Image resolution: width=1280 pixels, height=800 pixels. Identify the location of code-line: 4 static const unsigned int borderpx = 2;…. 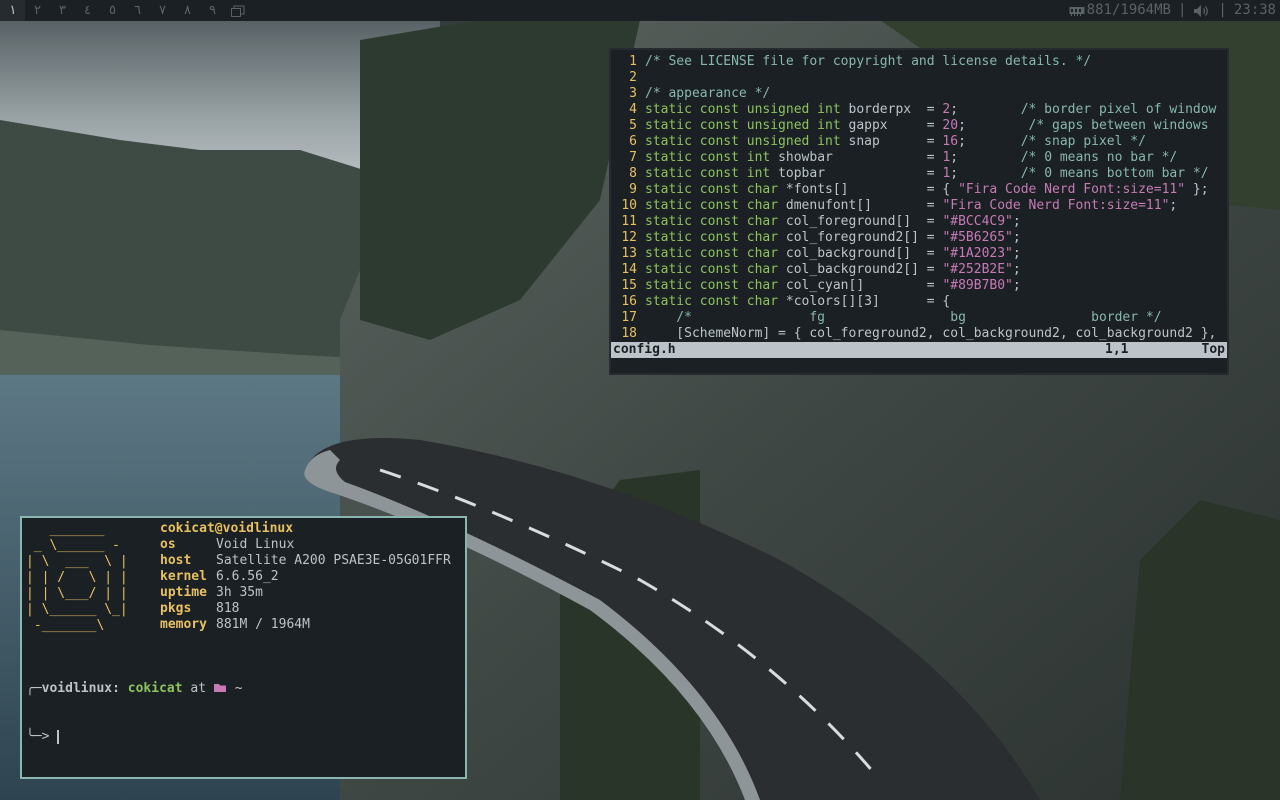
(919, 110).